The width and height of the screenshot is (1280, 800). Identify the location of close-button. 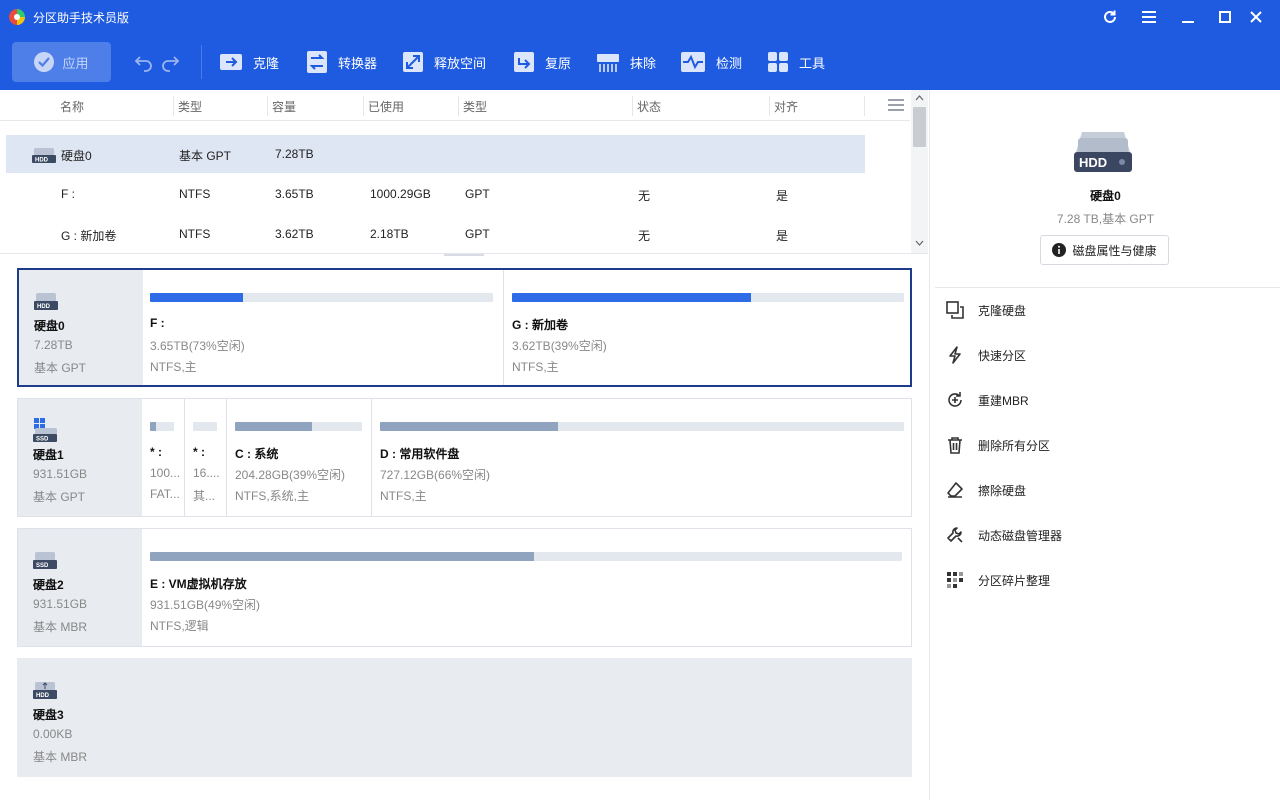
(1256, 17).